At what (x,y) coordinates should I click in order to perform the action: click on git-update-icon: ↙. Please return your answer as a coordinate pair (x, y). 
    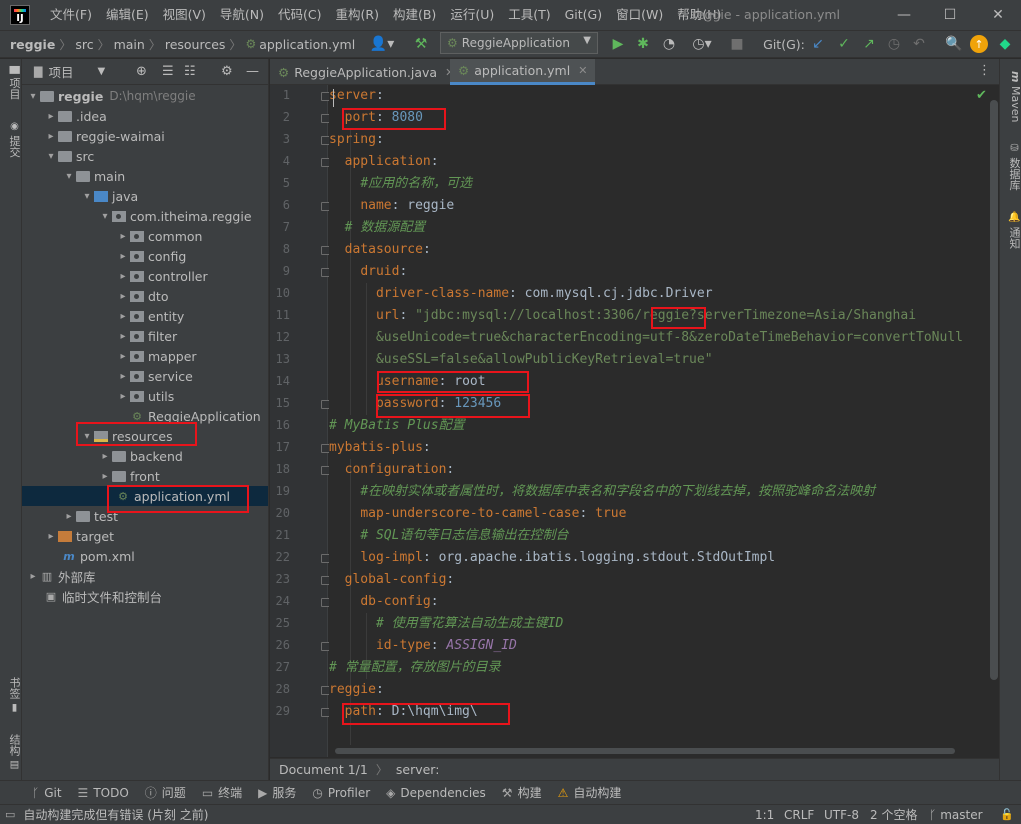
    Looking at the image, I should click on (818, 44).